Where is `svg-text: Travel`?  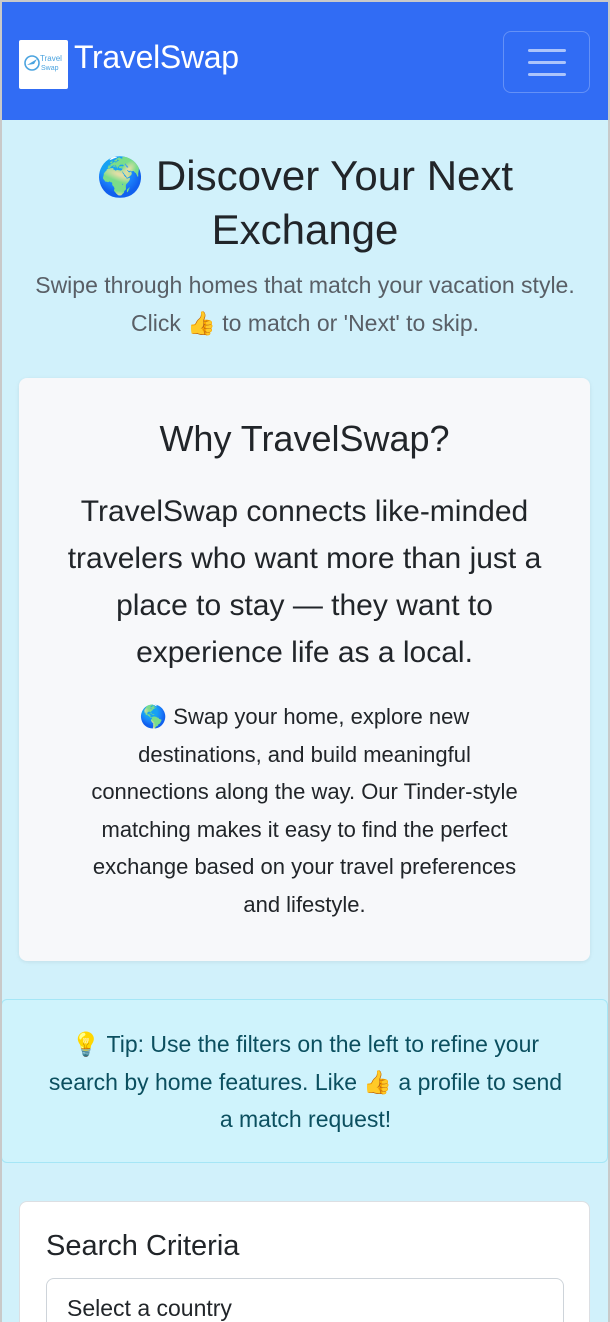
svg-text: Travel is located at coordinates (51, 58).